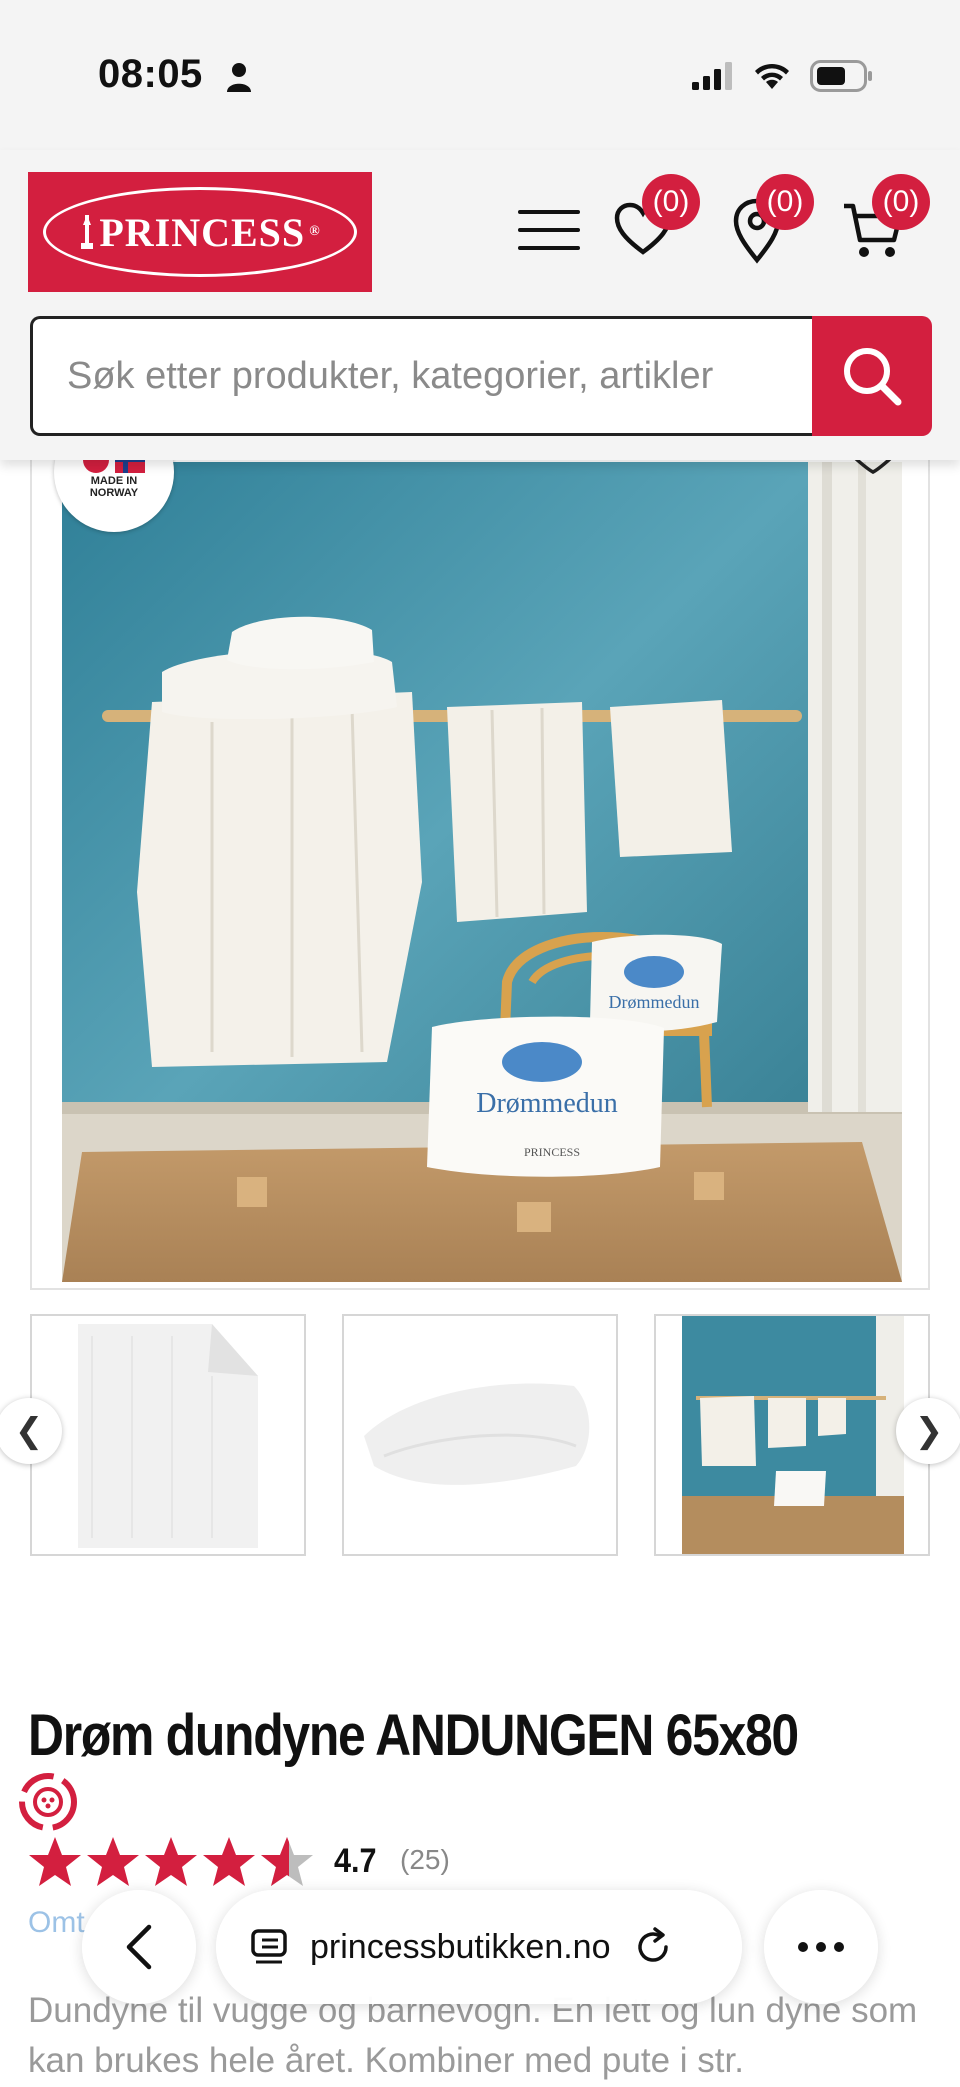  Describe the element at coordinates (552, 1152) in the screenshot. I see `big-pillow-maker: PRINCESS` at that location.